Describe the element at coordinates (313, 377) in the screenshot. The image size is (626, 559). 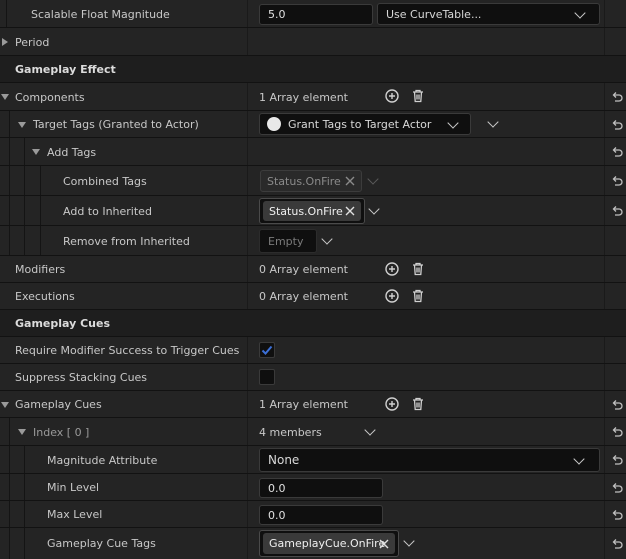
I see `row-suppress-stacking-cues: Suppress Stacking Cues` at that location.